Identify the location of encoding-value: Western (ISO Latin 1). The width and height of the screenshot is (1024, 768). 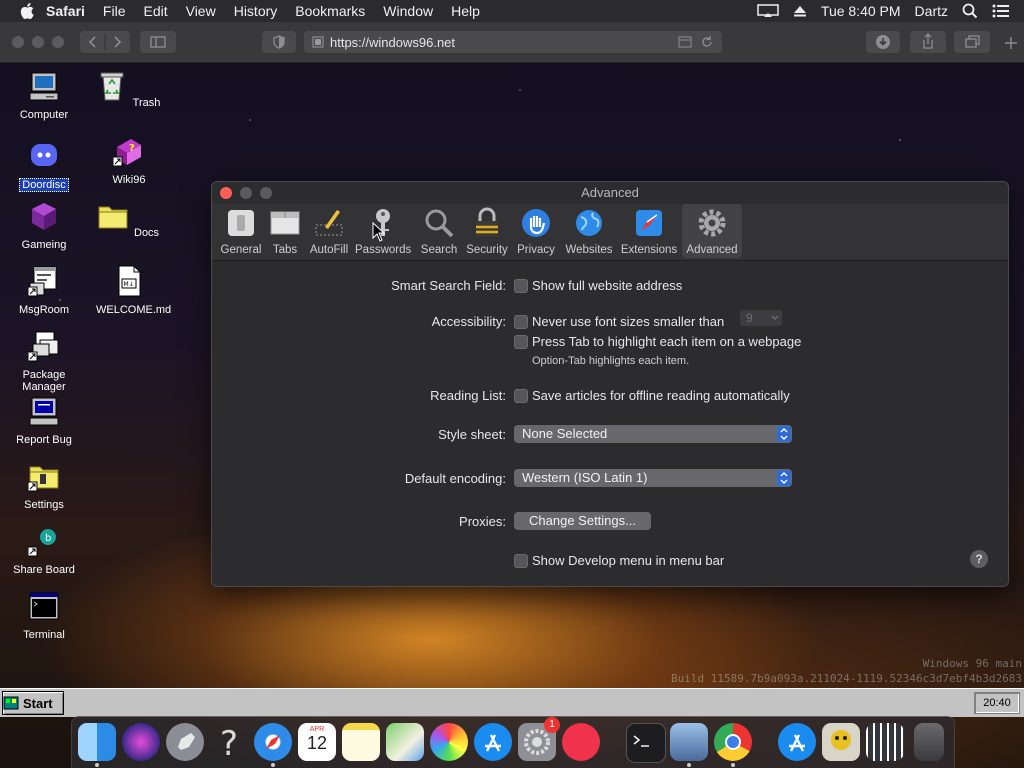
(585, 477).